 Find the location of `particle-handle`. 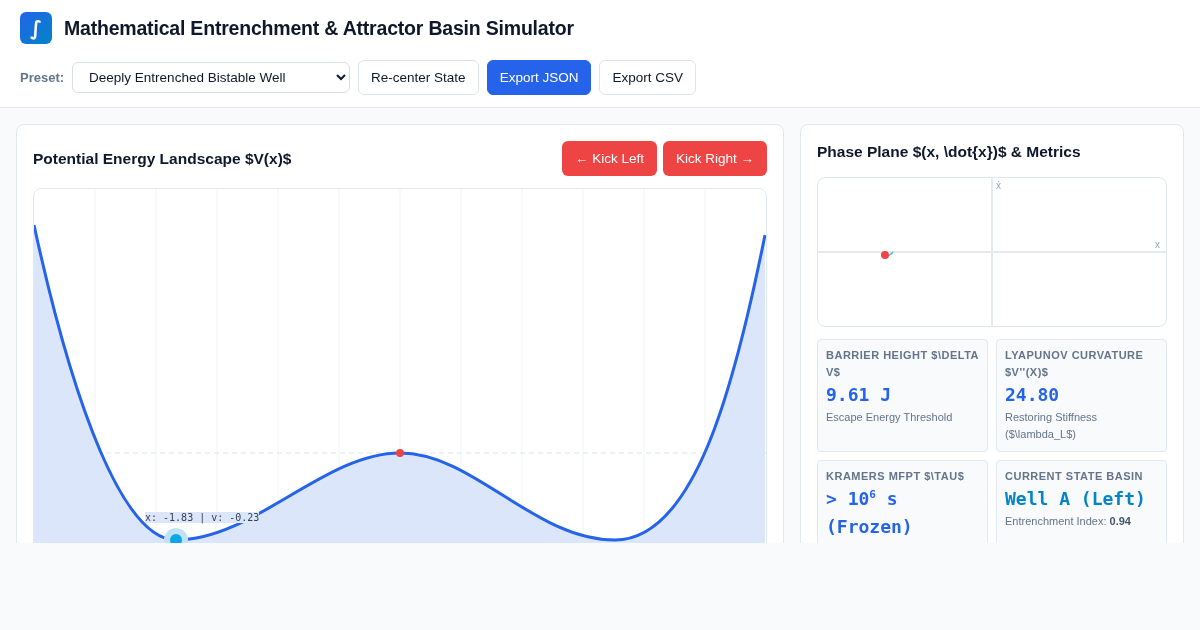

particle-handle is located at coordinates (176, 535).